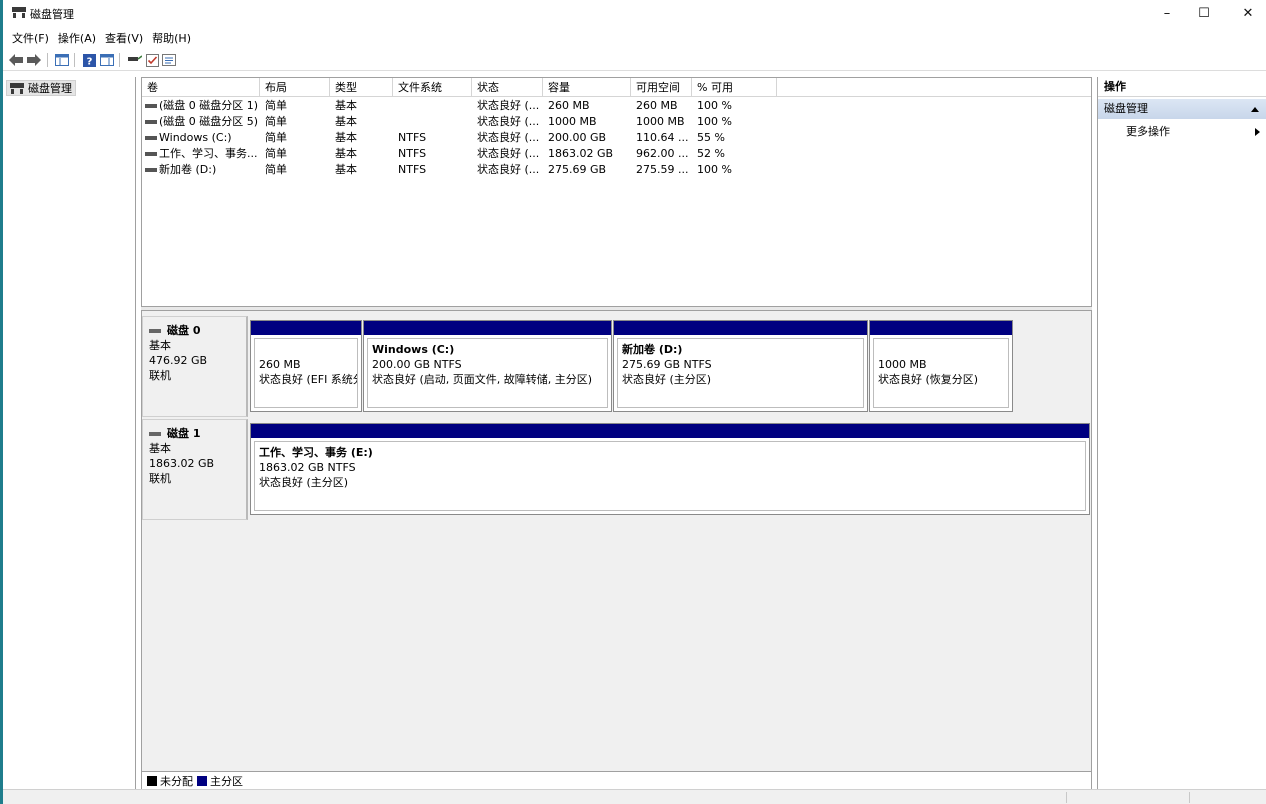 Image resolution: width=1266 pixels, height=804 pixels. What do you see at coordinates (670, 469) in the screenshot?
I see `partition-work-e: 工作、学习、事务 (E:) 1863.02 GB NTFS 状态良好 (主分区)` at bounding box center [670, 469].